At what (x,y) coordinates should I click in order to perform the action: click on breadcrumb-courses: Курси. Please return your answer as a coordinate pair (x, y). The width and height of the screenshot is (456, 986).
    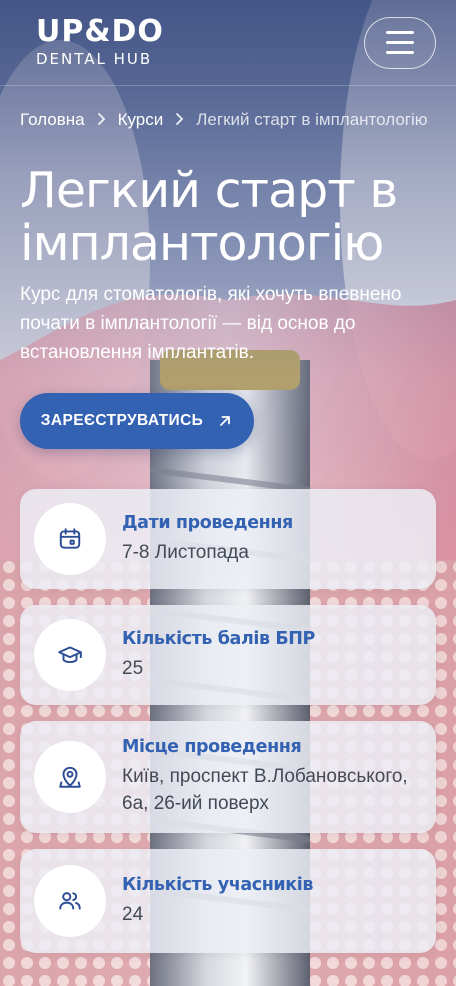
    Looking at the image, I should click on (141, 120).